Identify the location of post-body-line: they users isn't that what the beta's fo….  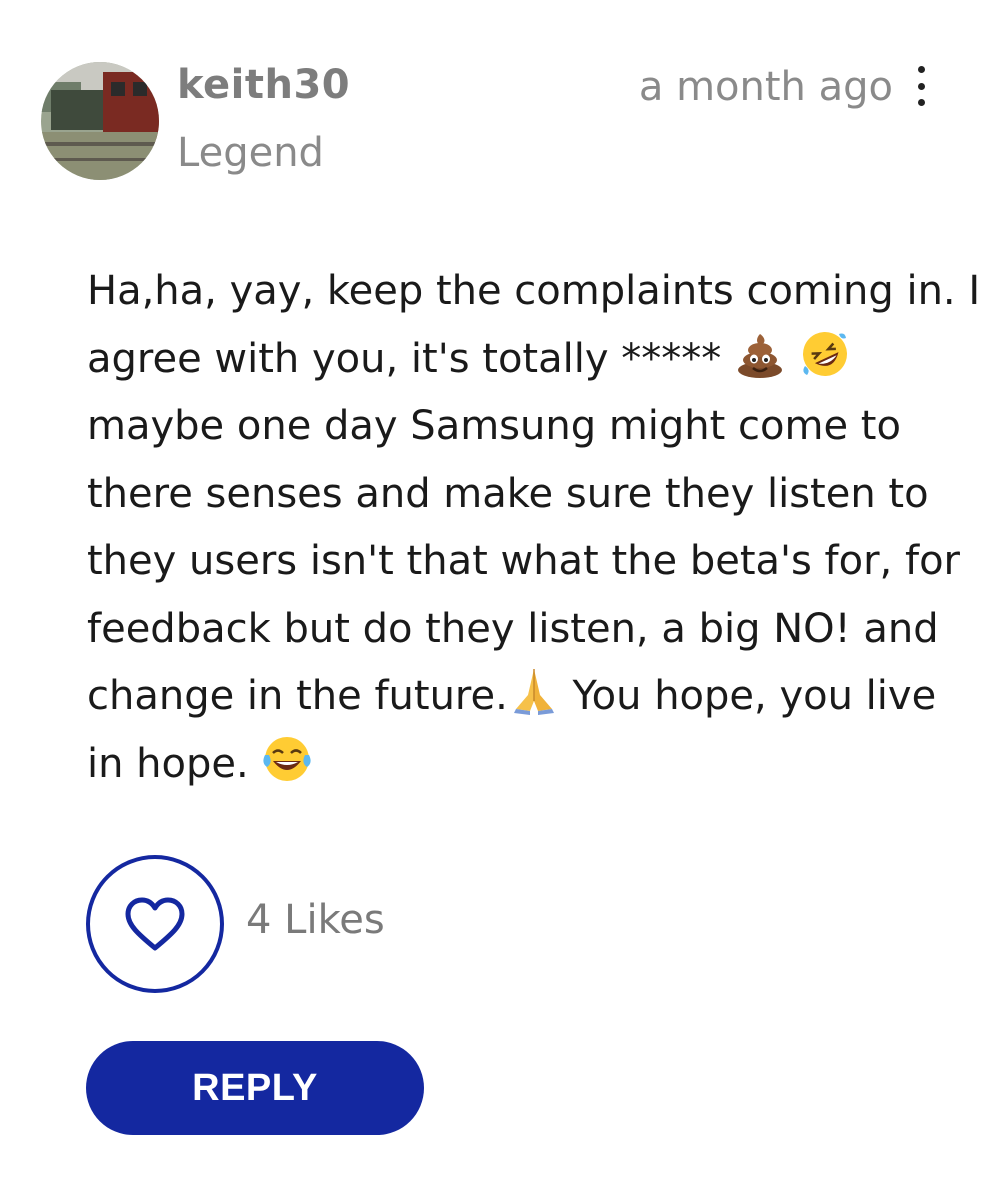
(523, 561).